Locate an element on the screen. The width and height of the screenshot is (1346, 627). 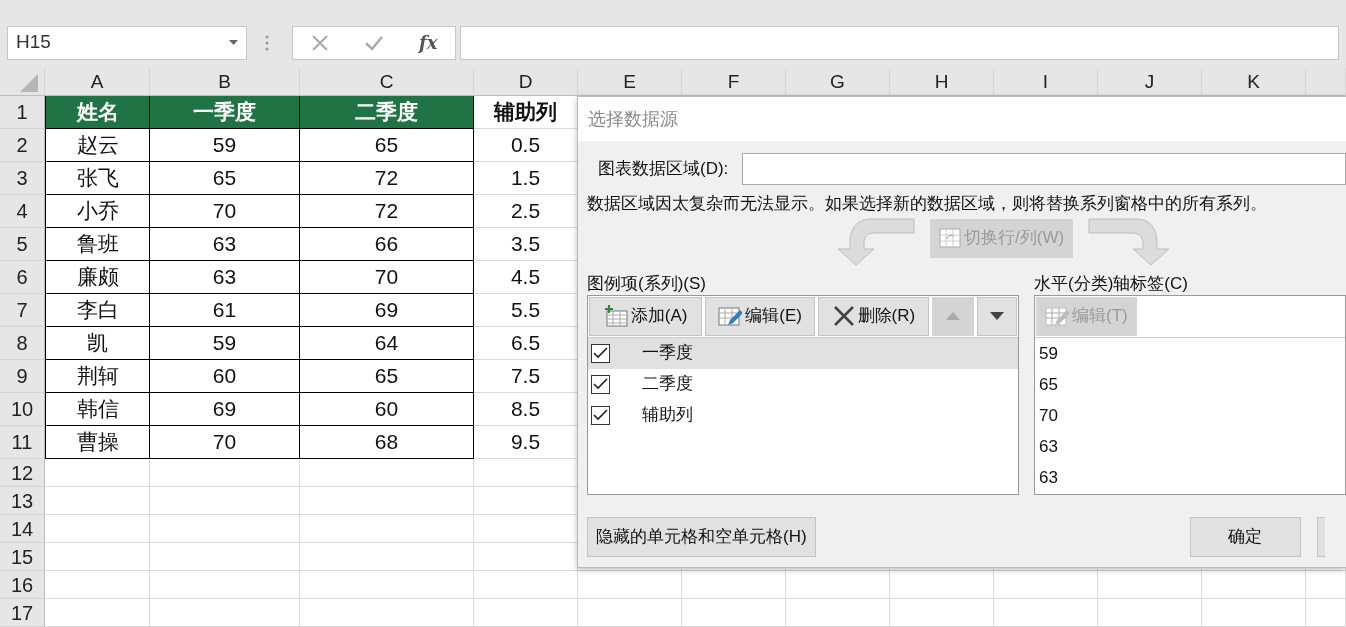
column-header: E is located at coordinates (630, 82).